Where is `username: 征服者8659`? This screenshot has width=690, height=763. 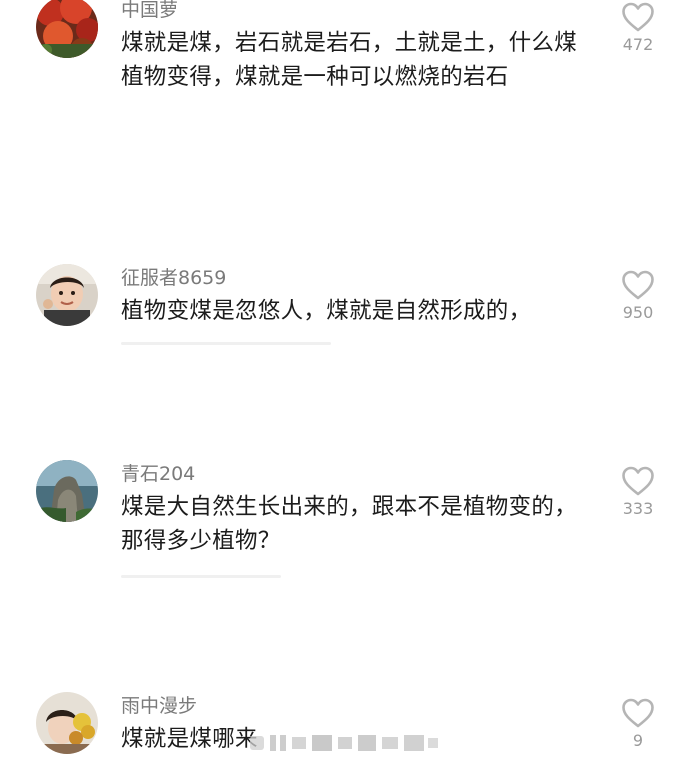
username: 征服者8659 is located at coordinates (173, 278).